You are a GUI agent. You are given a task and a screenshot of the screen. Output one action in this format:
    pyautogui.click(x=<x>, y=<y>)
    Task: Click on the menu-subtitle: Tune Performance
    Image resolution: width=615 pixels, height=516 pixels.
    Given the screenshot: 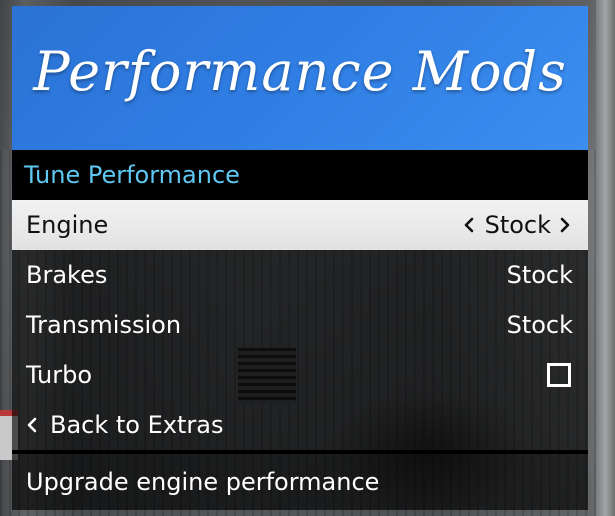 What is the action you would take?
    pyautogui.click(x=132, y=175)
    